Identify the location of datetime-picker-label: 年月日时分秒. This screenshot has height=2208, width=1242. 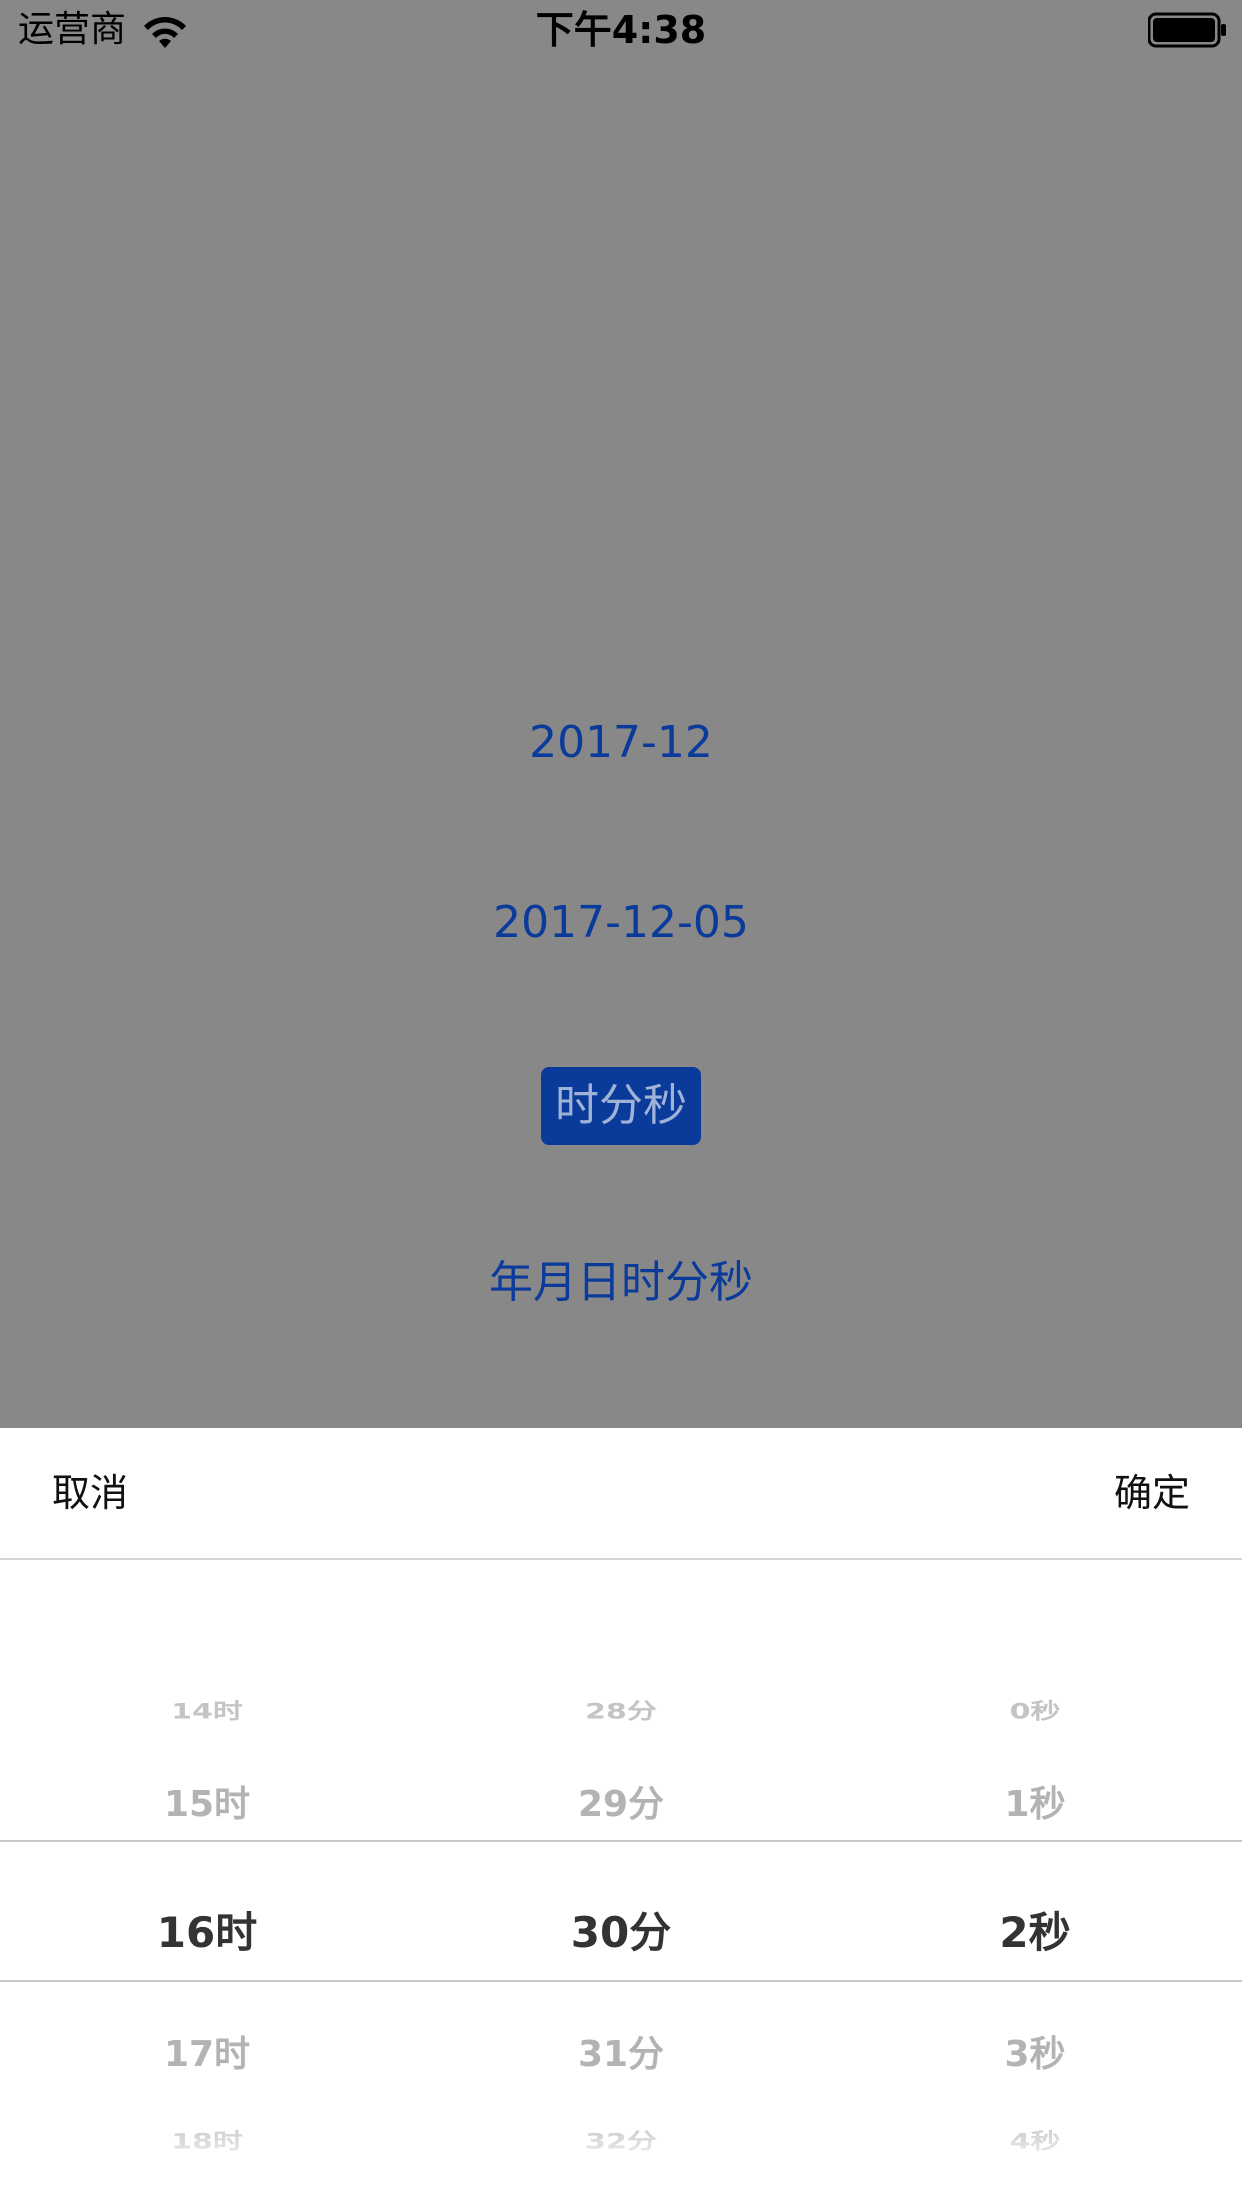
(621, 1282).